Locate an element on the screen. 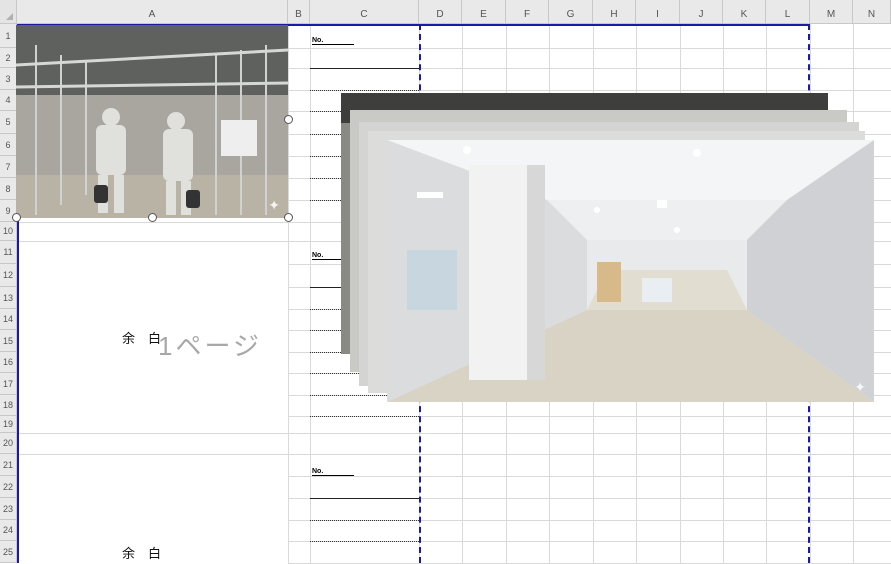  row-header-4: 4 is located at coordinates (8, 100).